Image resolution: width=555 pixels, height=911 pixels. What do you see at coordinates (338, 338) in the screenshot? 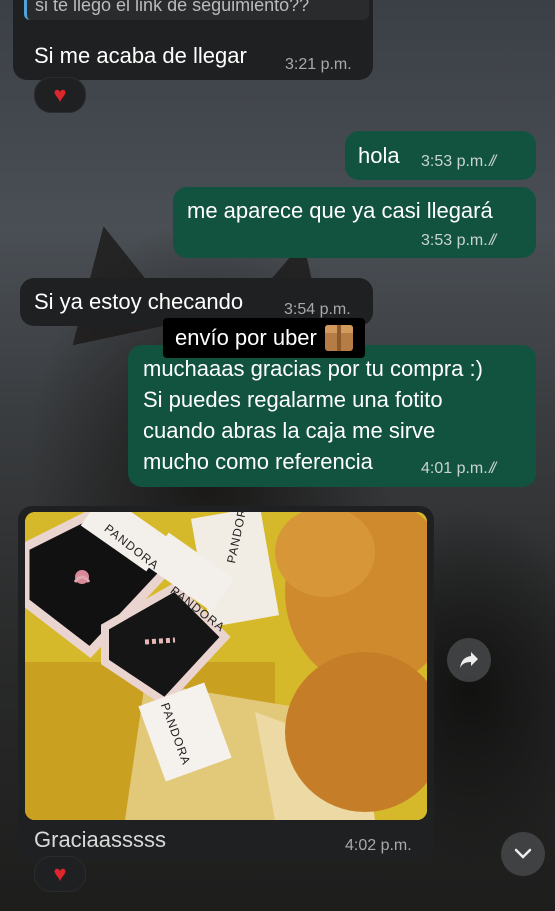
I see `package-icon` at bounding box center [338, 338].